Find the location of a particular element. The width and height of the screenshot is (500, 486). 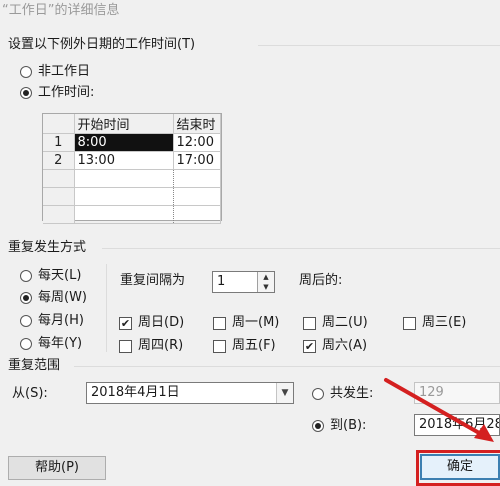

monthly-radio is located at coordinates (26, 321).